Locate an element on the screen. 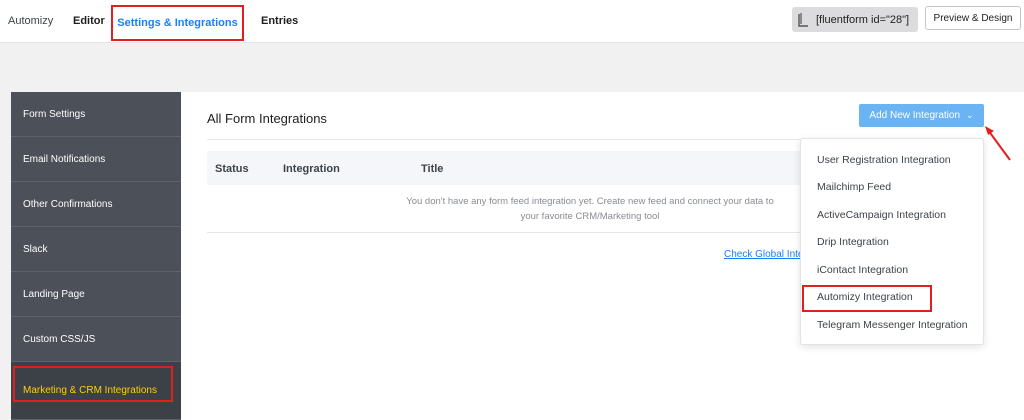 This screenshot has width=1024, height=420. sidebar-item-email-notifications: Email Notifications is located at coordinates (96, 159).